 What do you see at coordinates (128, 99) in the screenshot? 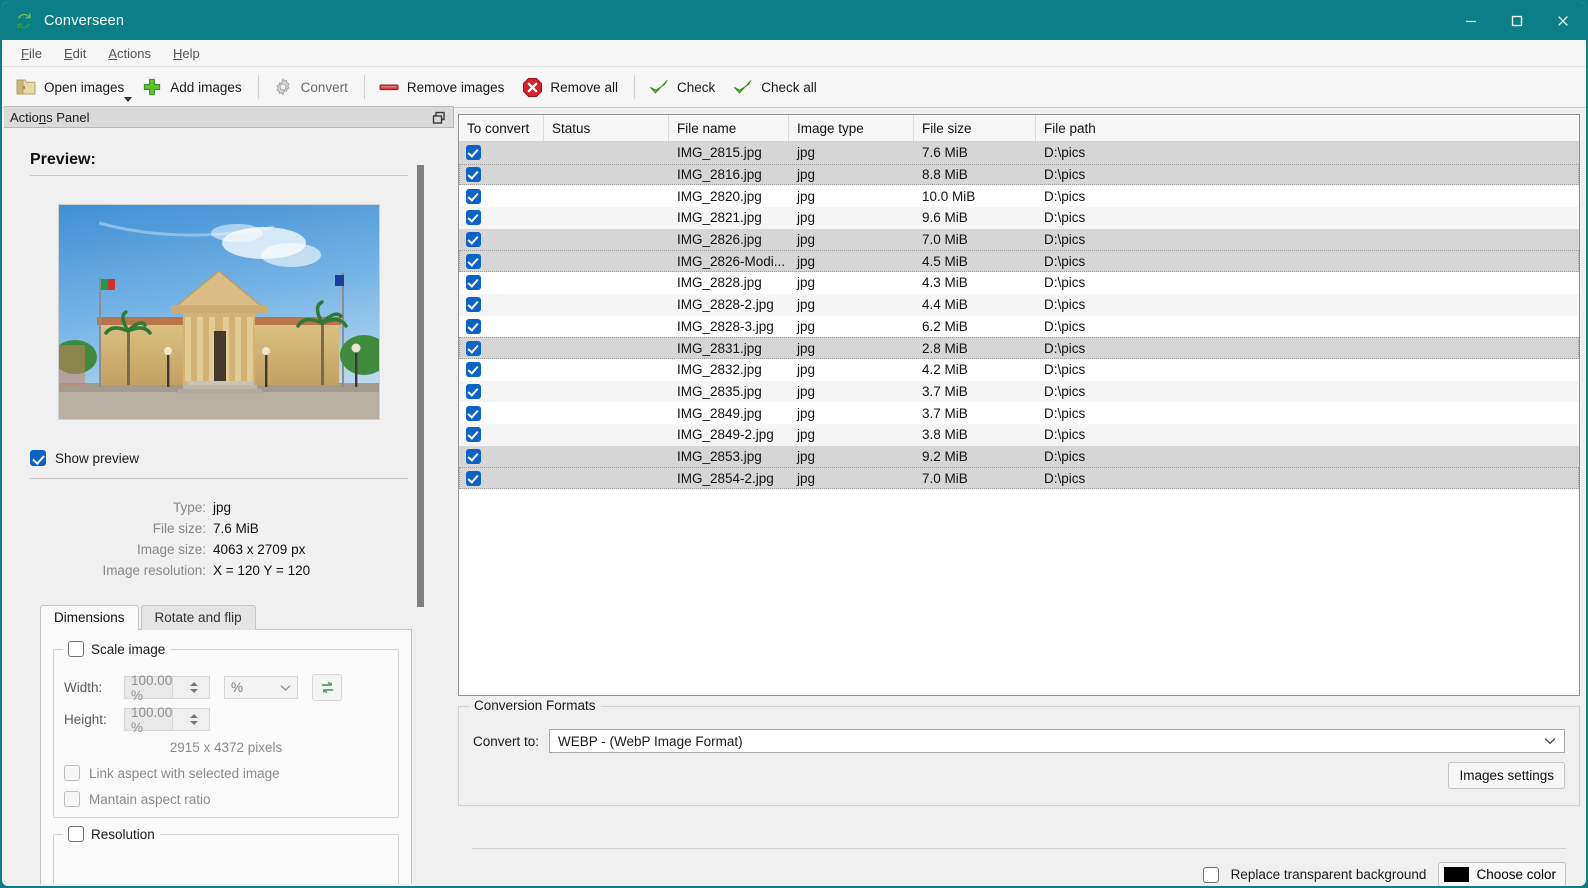
I see `open-images-dropdown-caret` at bounding box center [128, 99].